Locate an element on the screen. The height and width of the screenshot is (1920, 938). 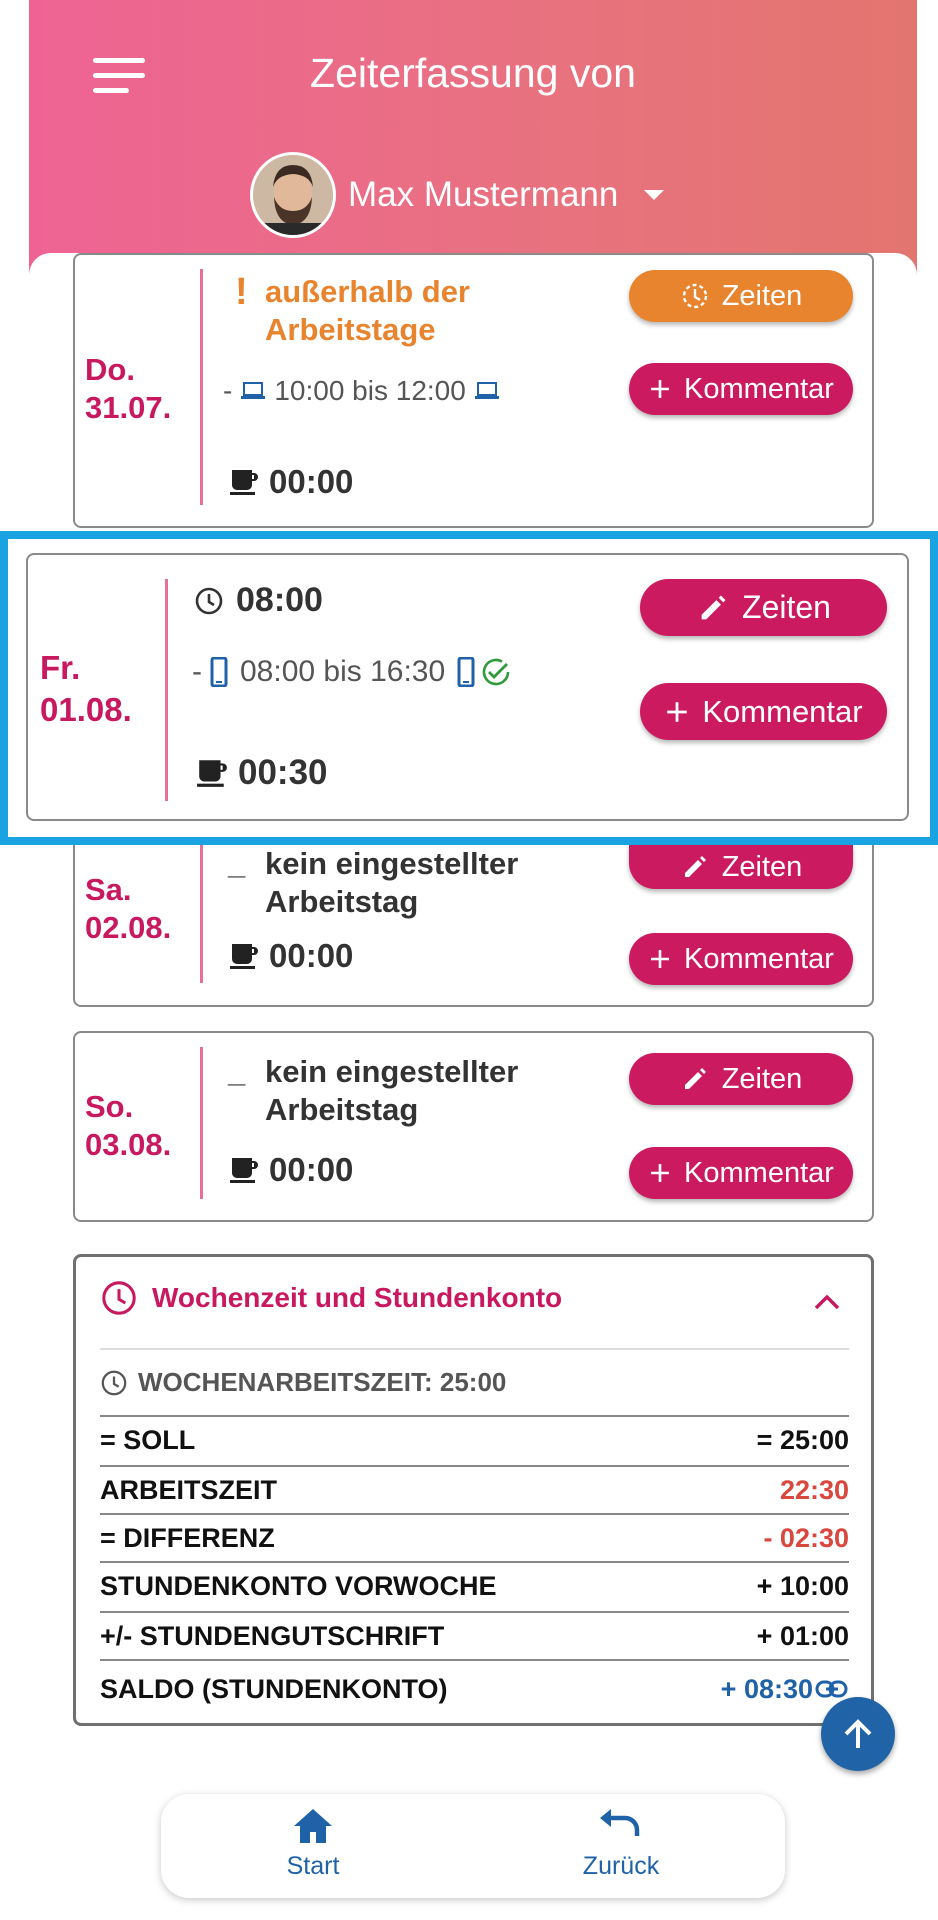
chevron-up-icon is located at coordinates (827, 1304).